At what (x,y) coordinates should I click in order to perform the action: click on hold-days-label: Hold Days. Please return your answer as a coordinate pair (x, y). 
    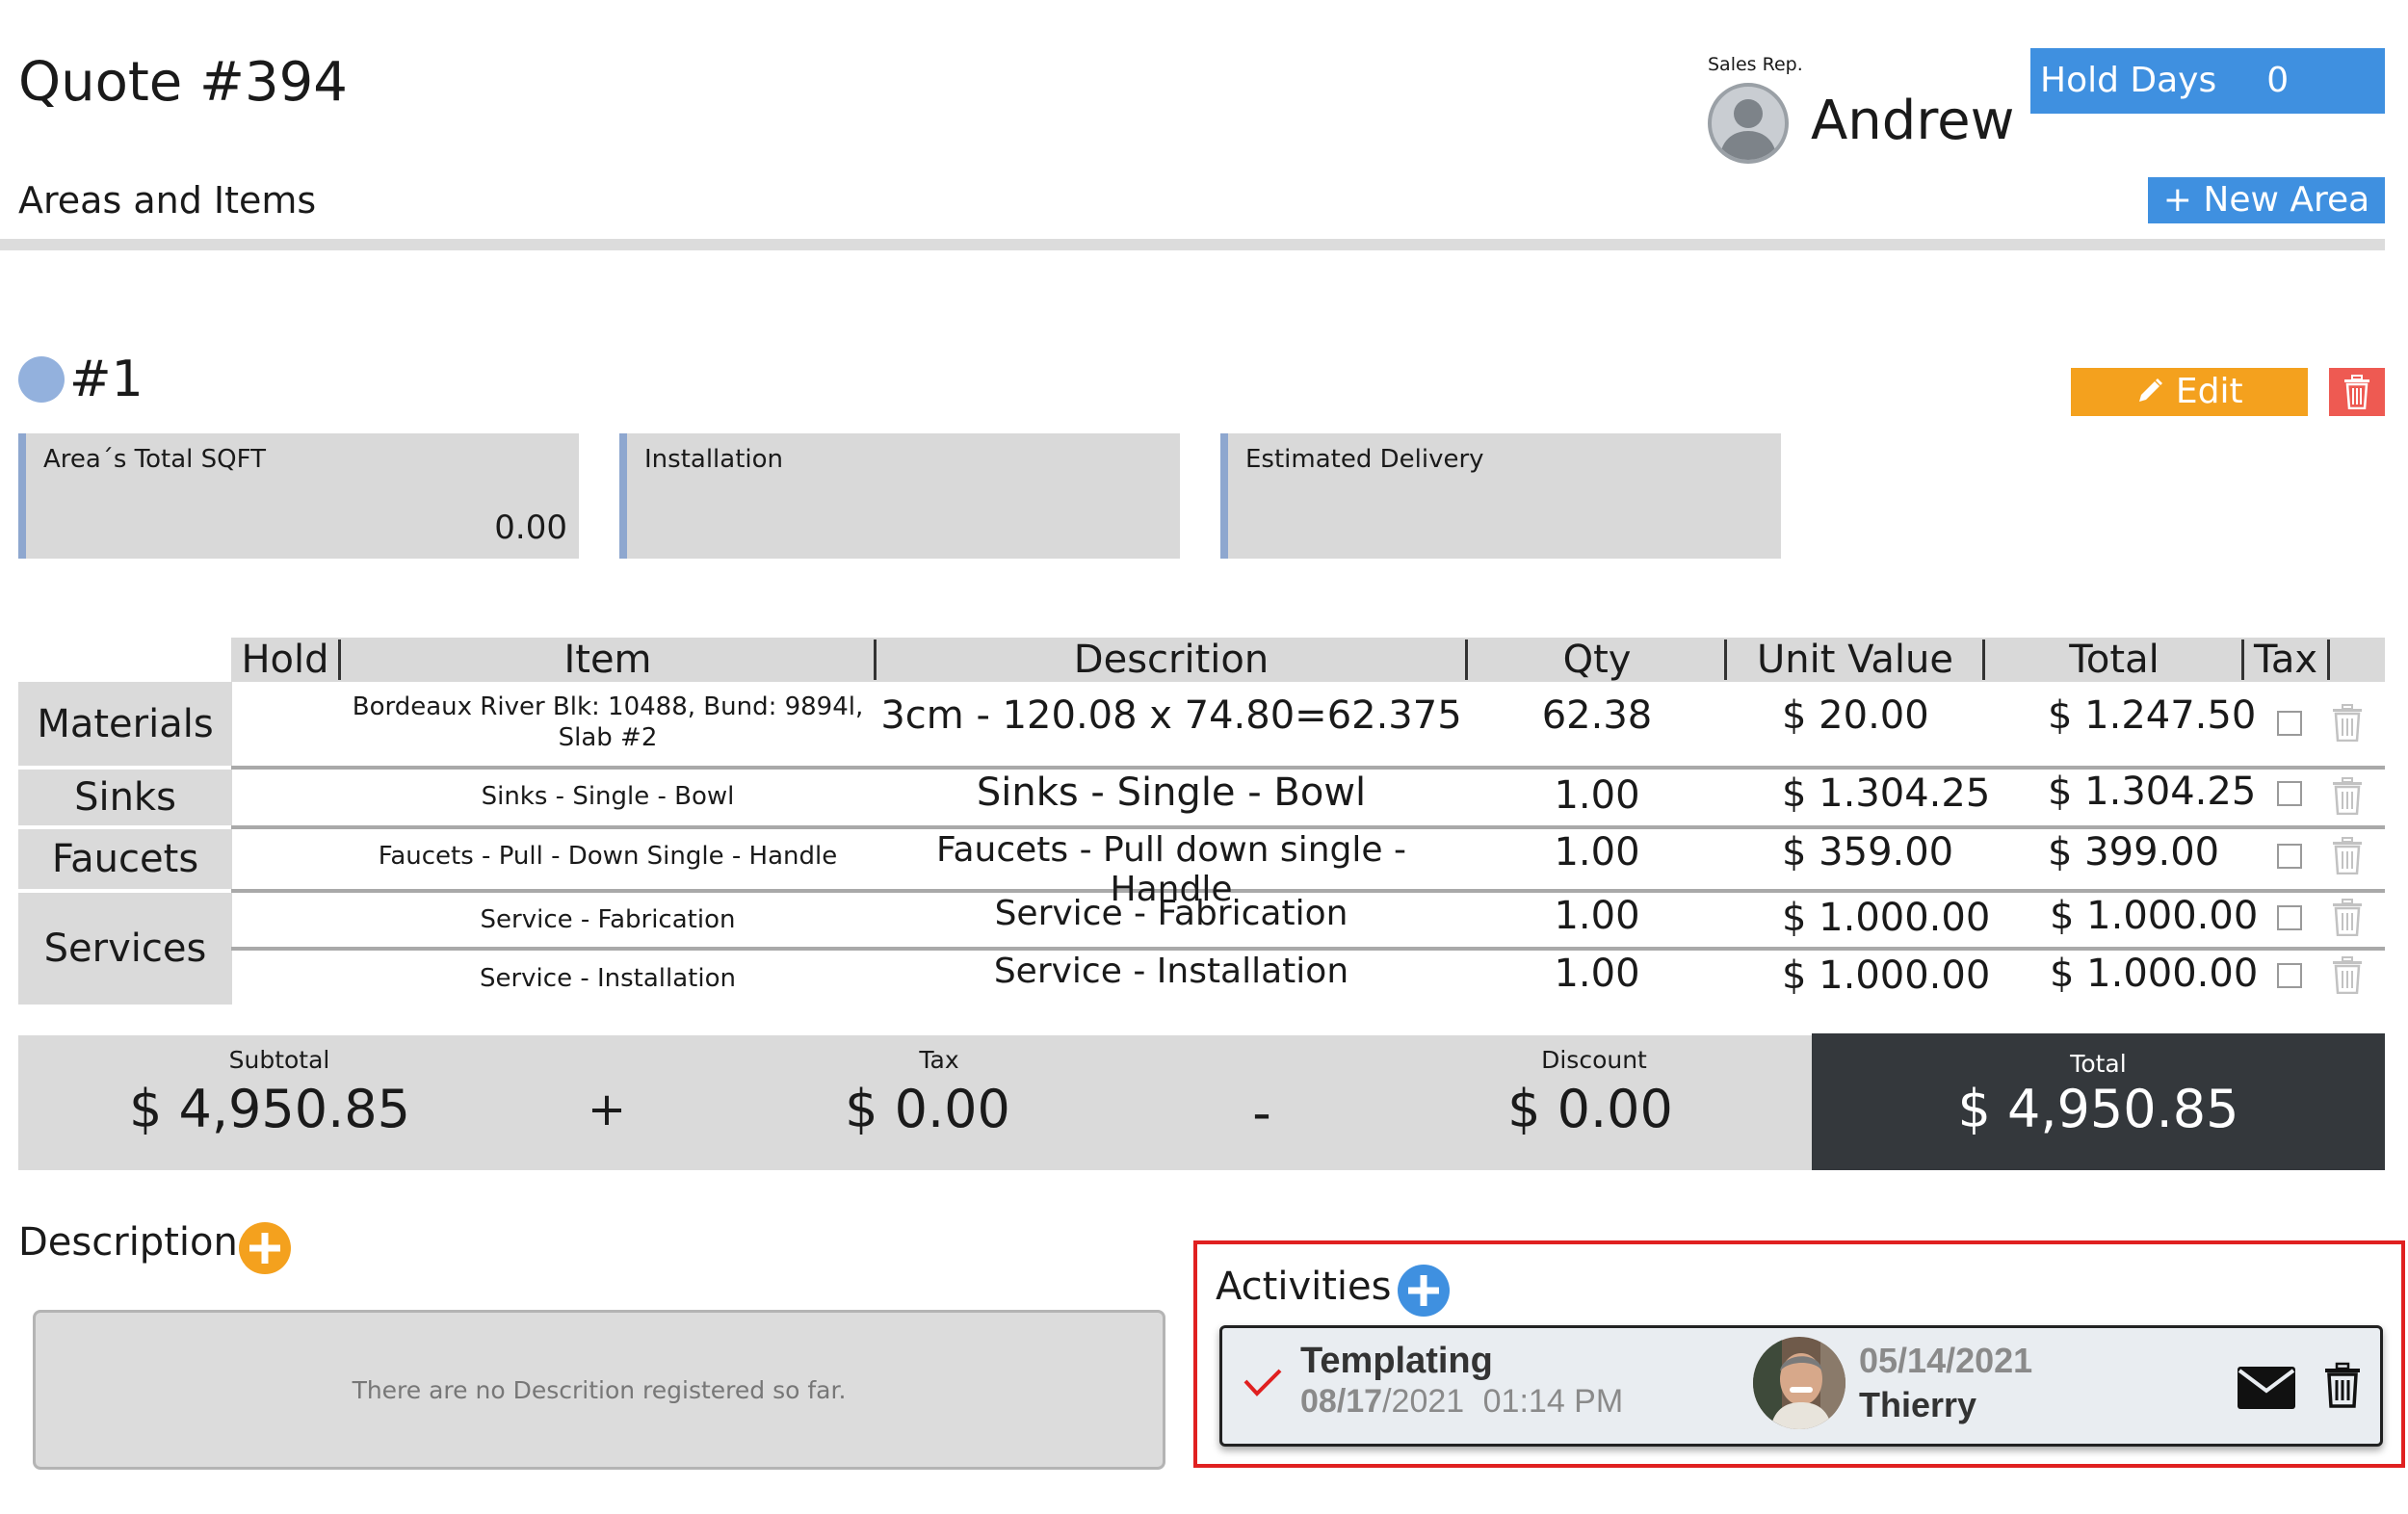
    Looking at the image, I should click on (2128, 80).